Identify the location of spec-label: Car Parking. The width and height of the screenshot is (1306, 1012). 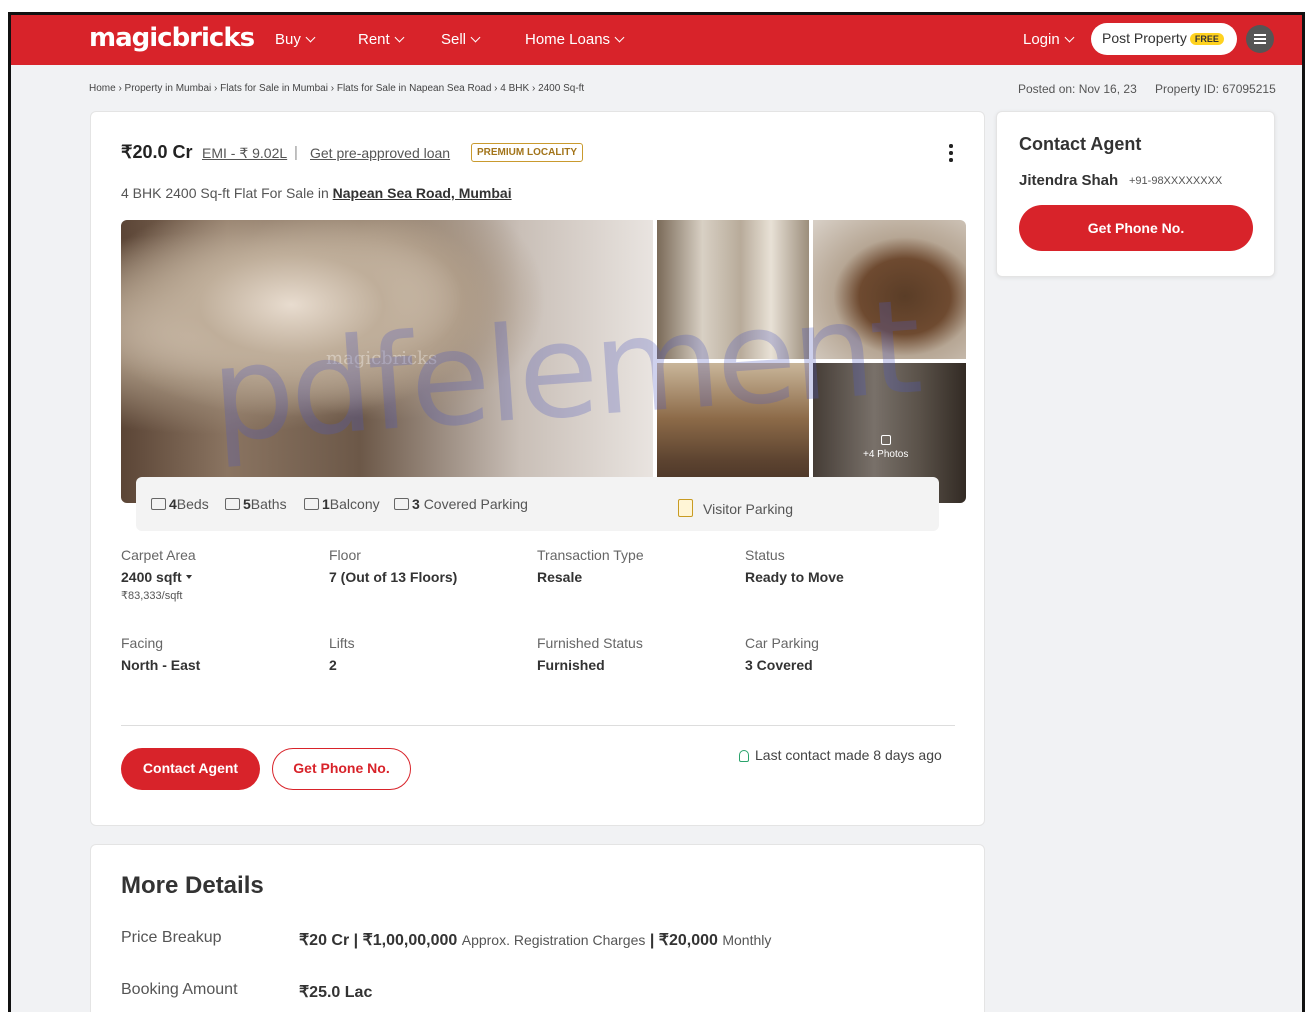
(782, 643).